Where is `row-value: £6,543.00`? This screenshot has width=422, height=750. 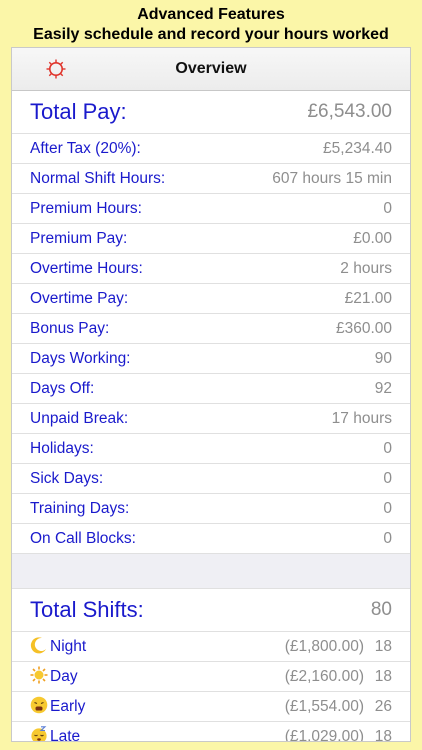 row-value: £6,543.00 is located at coordinates (349, 111).